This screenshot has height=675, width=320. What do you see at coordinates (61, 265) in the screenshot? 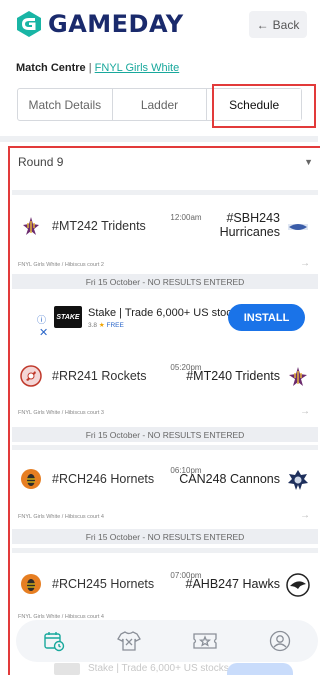
I see `match-venue-text: FNYL Girls White / Hibiscus court 2` at bounding box center [61, 265].